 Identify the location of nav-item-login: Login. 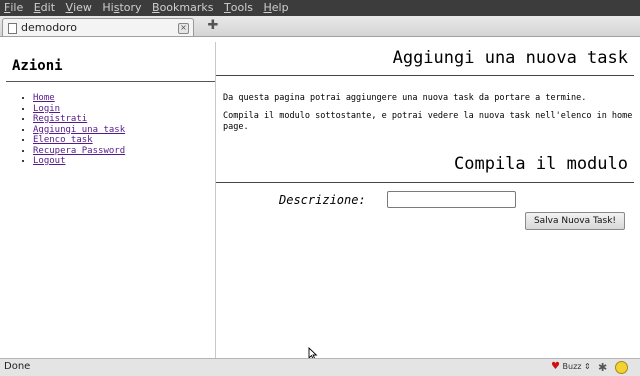
(79, 109).